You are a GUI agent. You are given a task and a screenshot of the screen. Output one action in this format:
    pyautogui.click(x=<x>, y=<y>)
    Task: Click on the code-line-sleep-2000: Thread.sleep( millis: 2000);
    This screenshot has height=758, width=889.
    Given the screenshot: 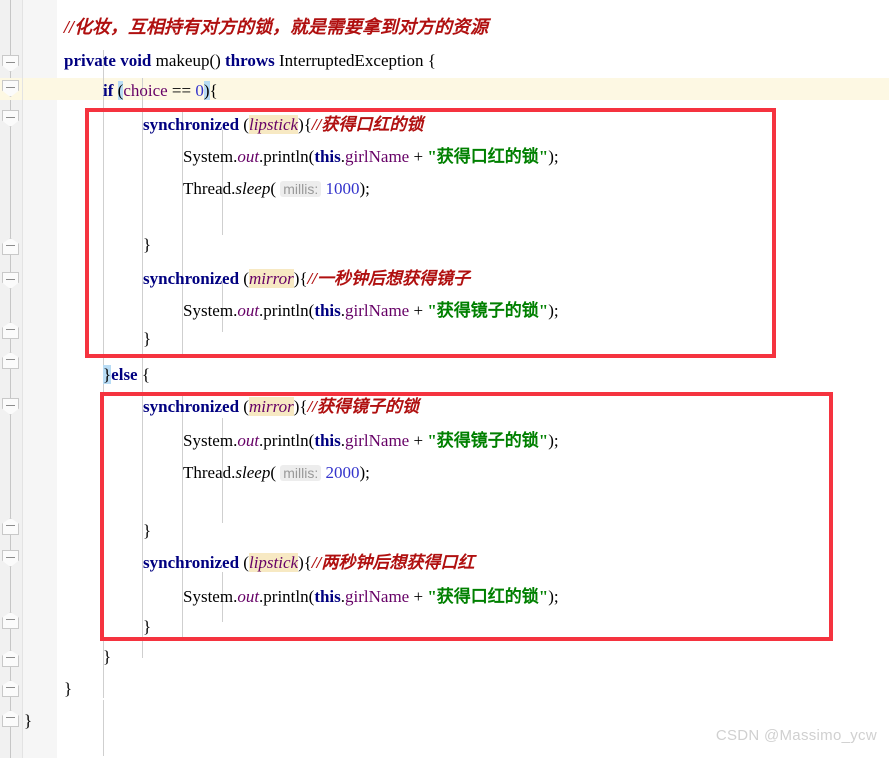 What is the action you would take?
    pyautogui.click(x=276, y=473)
    